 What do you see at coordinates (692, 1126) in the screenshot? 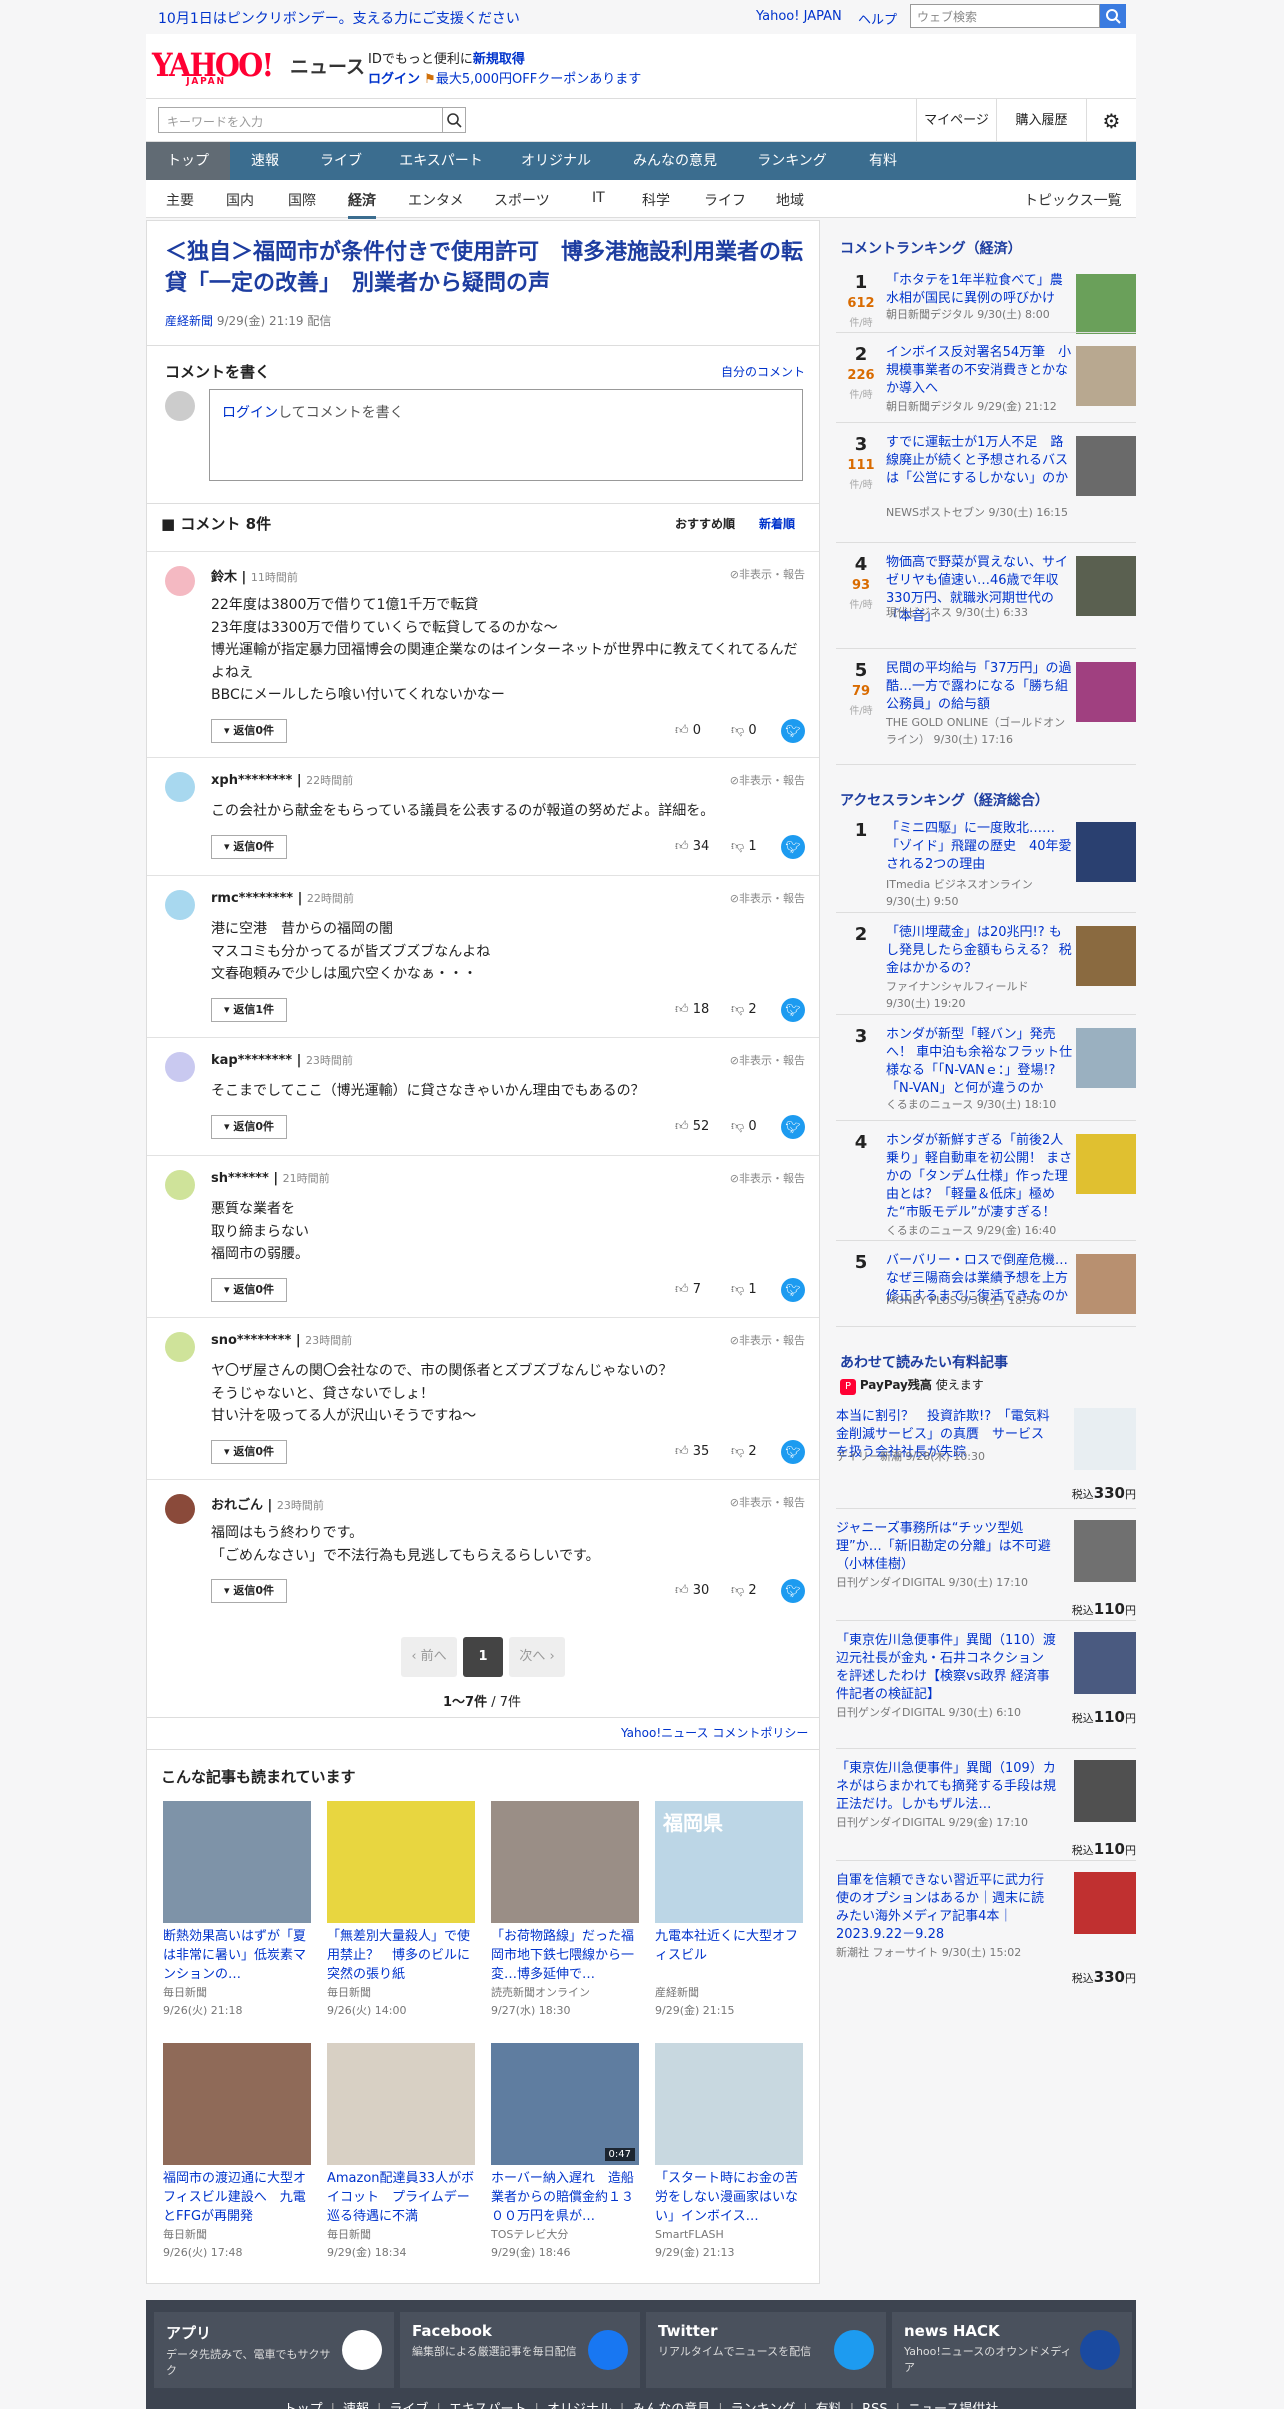
I see `empathy-button: 👍︎ 52` at bounding box center [692, 1126].